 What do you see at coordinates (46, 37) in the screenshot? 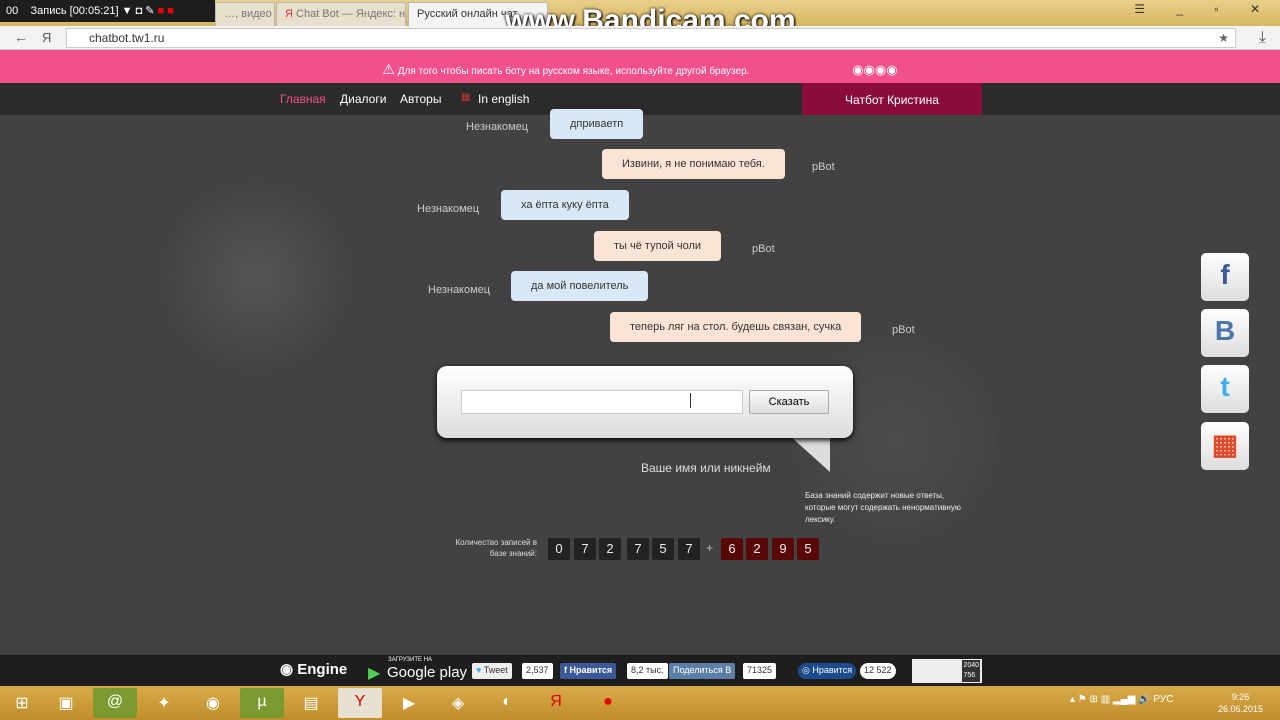
I see `yandex-icon: Я` at bounding box center [46, 37].